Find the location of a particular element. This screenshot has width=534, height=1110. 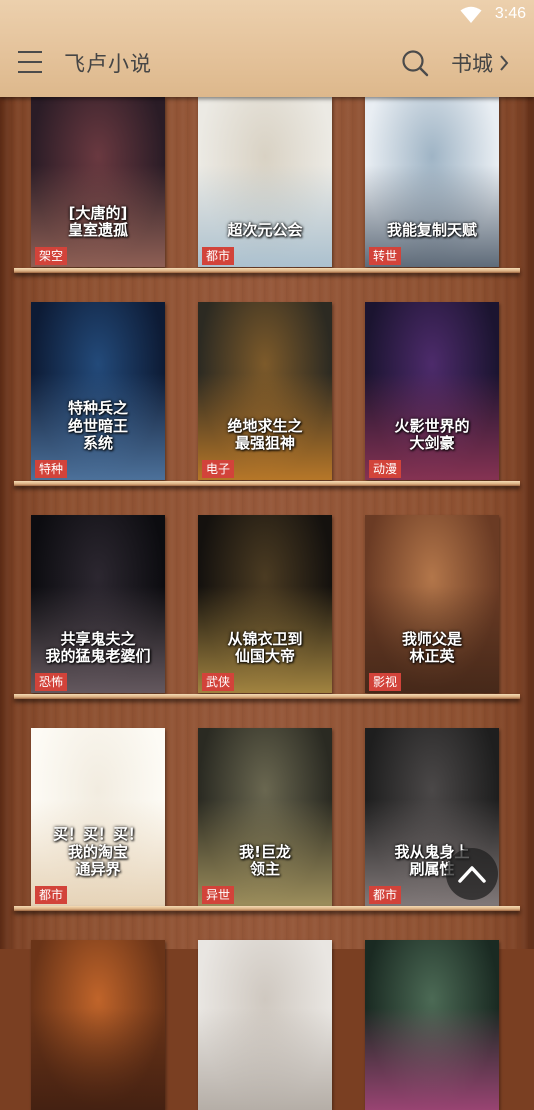

genre-tag: 武侠 is located at coordinates (218, 682).